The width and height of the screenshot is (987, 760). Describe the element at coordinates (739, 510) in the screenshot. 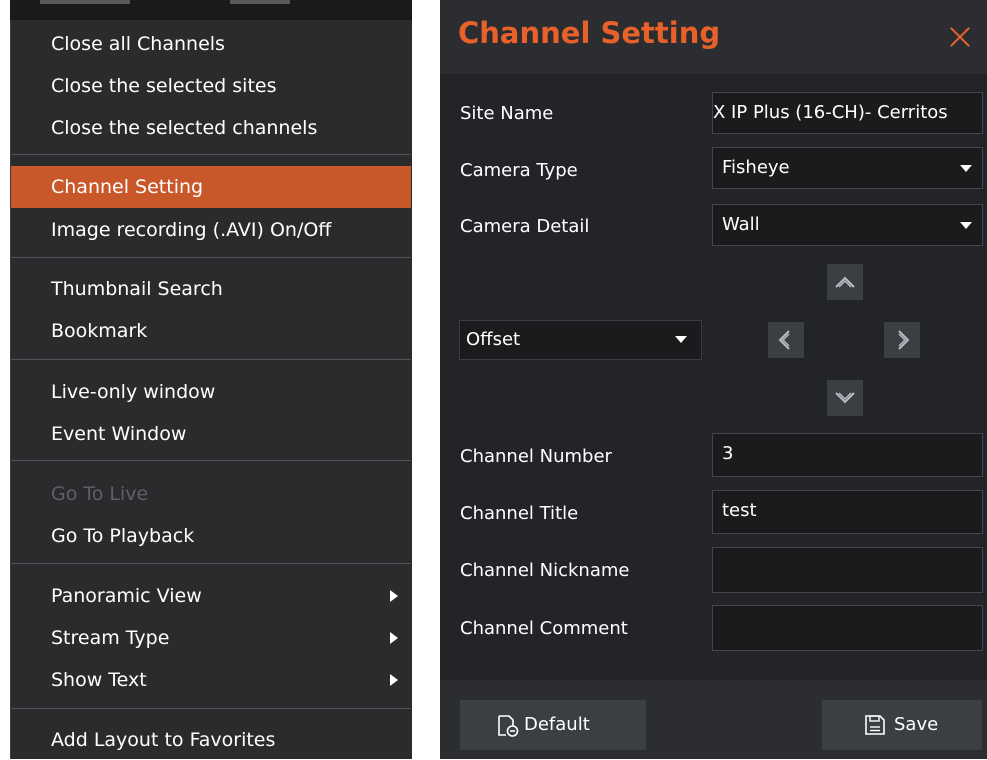

I see `channel-title-value: test` at that location.